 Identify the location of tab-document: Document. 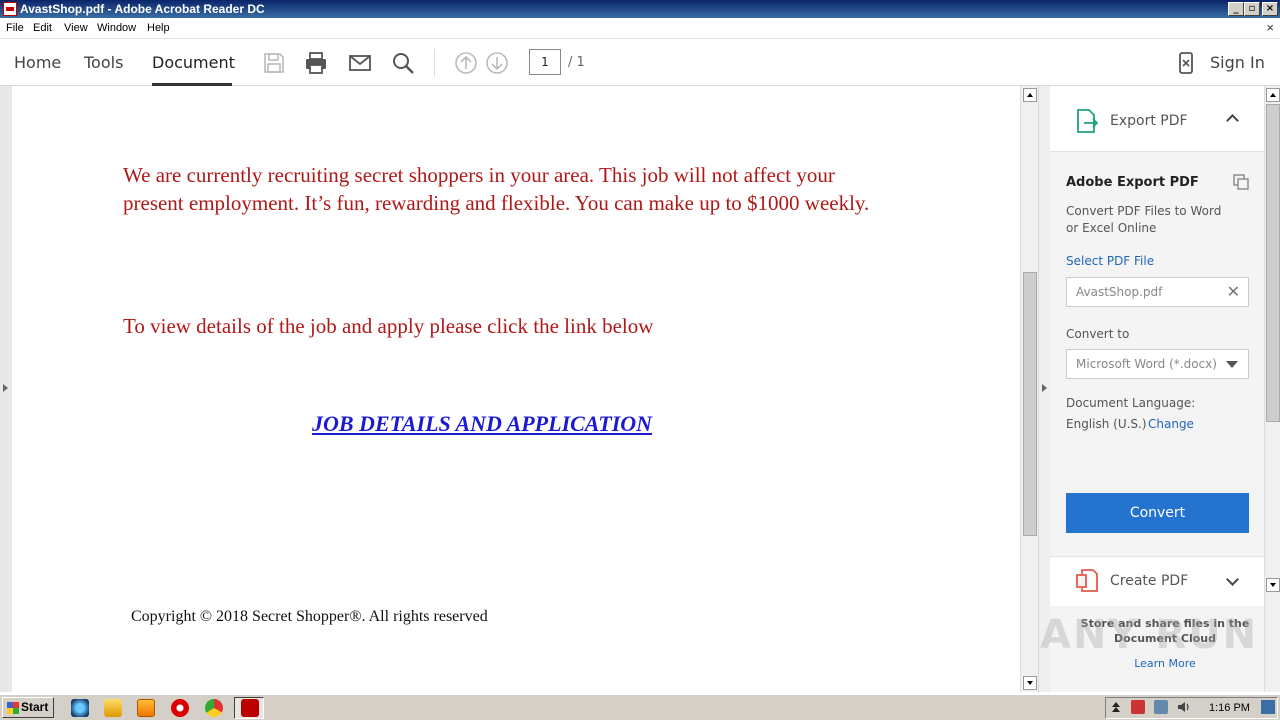
(193, 62).